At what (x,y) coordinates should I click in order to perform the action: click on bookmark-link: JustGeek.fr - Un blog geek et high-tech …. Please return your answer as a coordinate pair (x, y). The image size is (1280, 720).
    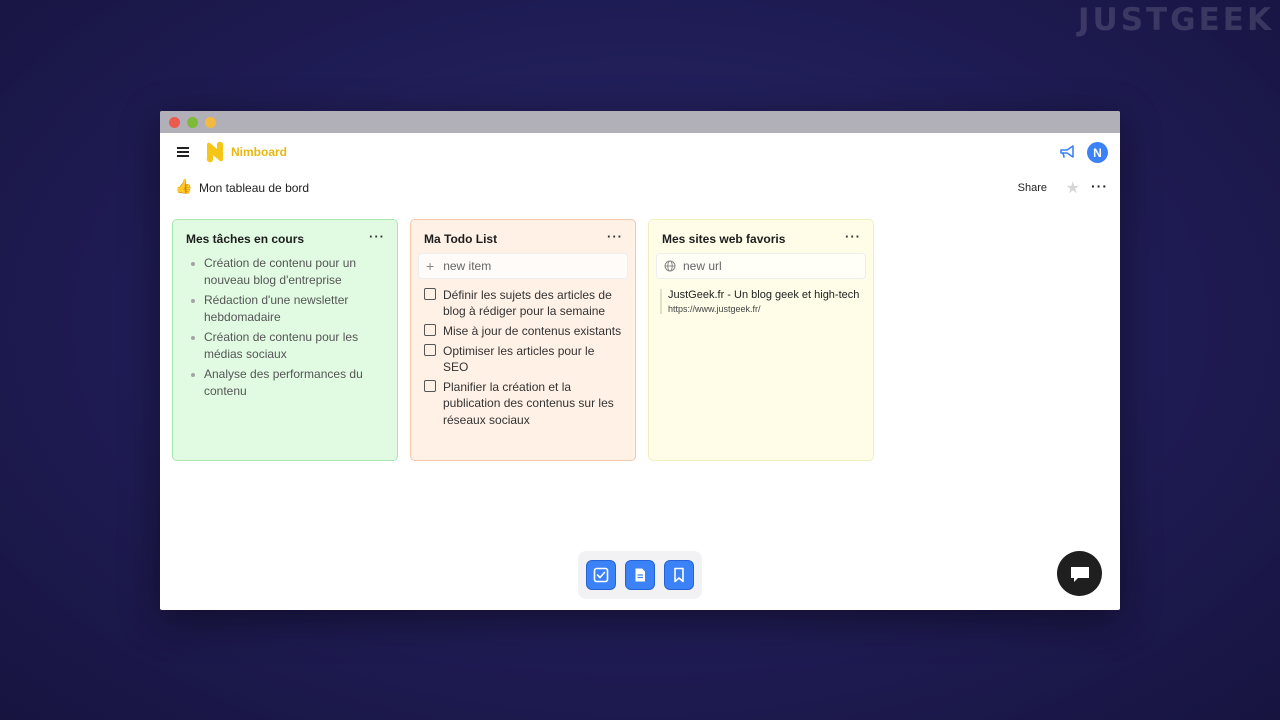
    Looking at the image, I should click on (761, 301).